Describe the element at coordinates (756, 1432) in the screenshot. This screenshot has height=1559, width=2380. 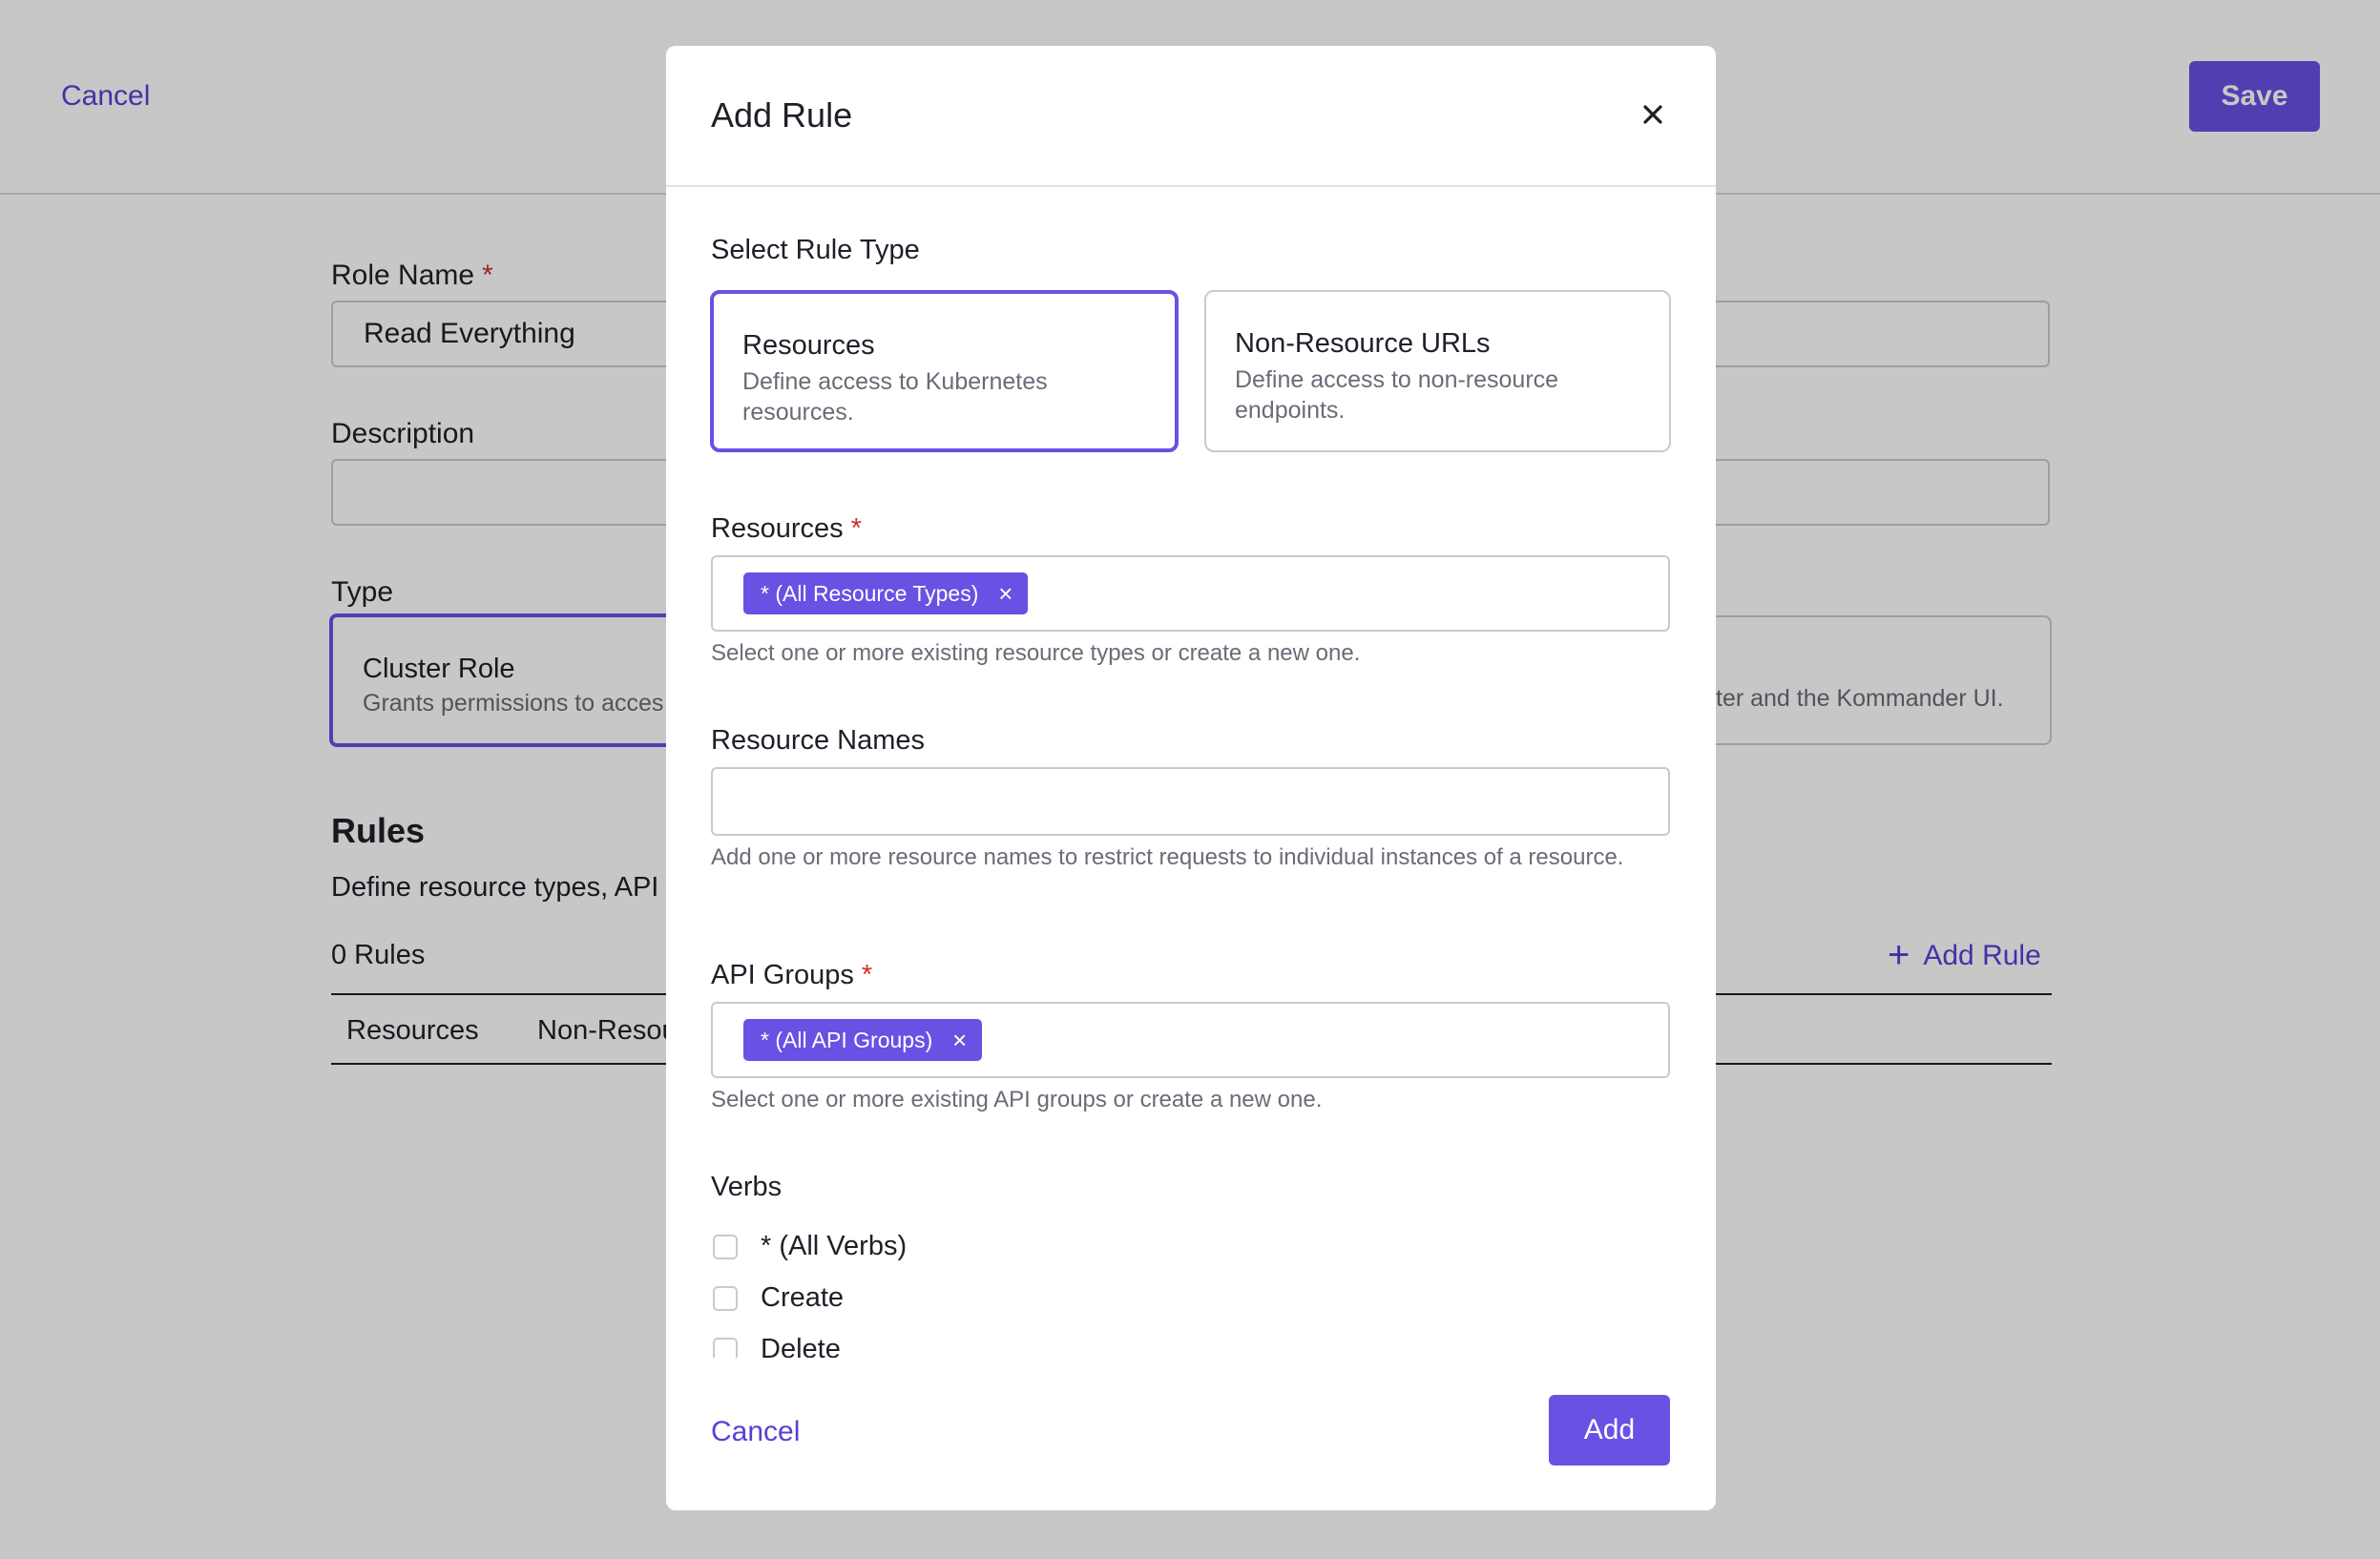
I see `modal-cancel-link: Cancel` at that location.